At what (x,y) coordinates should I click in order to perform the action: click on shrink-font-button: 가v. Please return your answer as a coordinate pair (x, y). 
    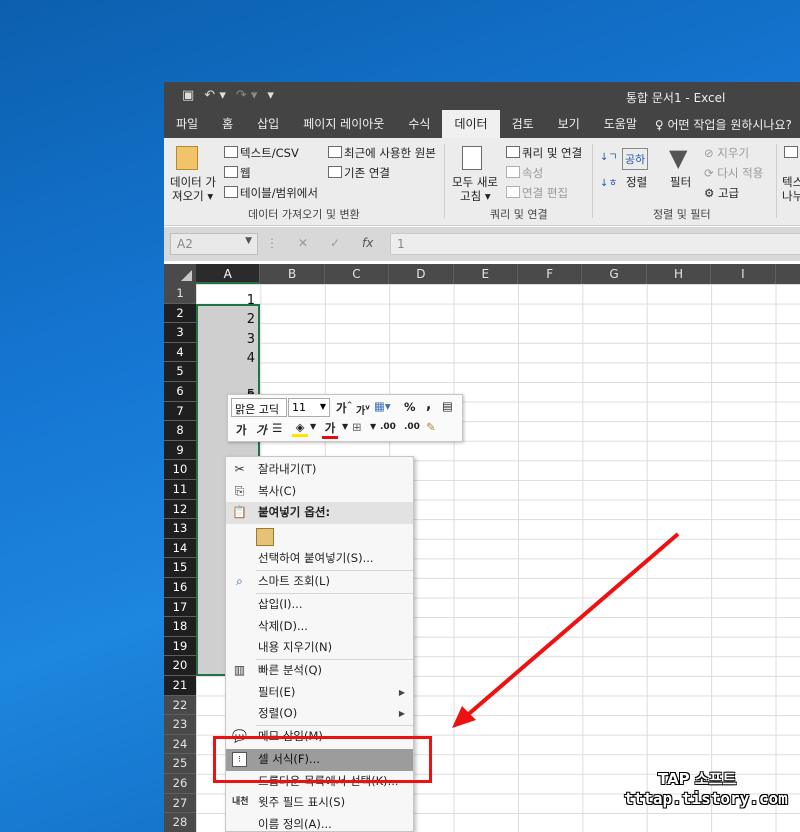
    Looking at the image, I should click on (363, 409).